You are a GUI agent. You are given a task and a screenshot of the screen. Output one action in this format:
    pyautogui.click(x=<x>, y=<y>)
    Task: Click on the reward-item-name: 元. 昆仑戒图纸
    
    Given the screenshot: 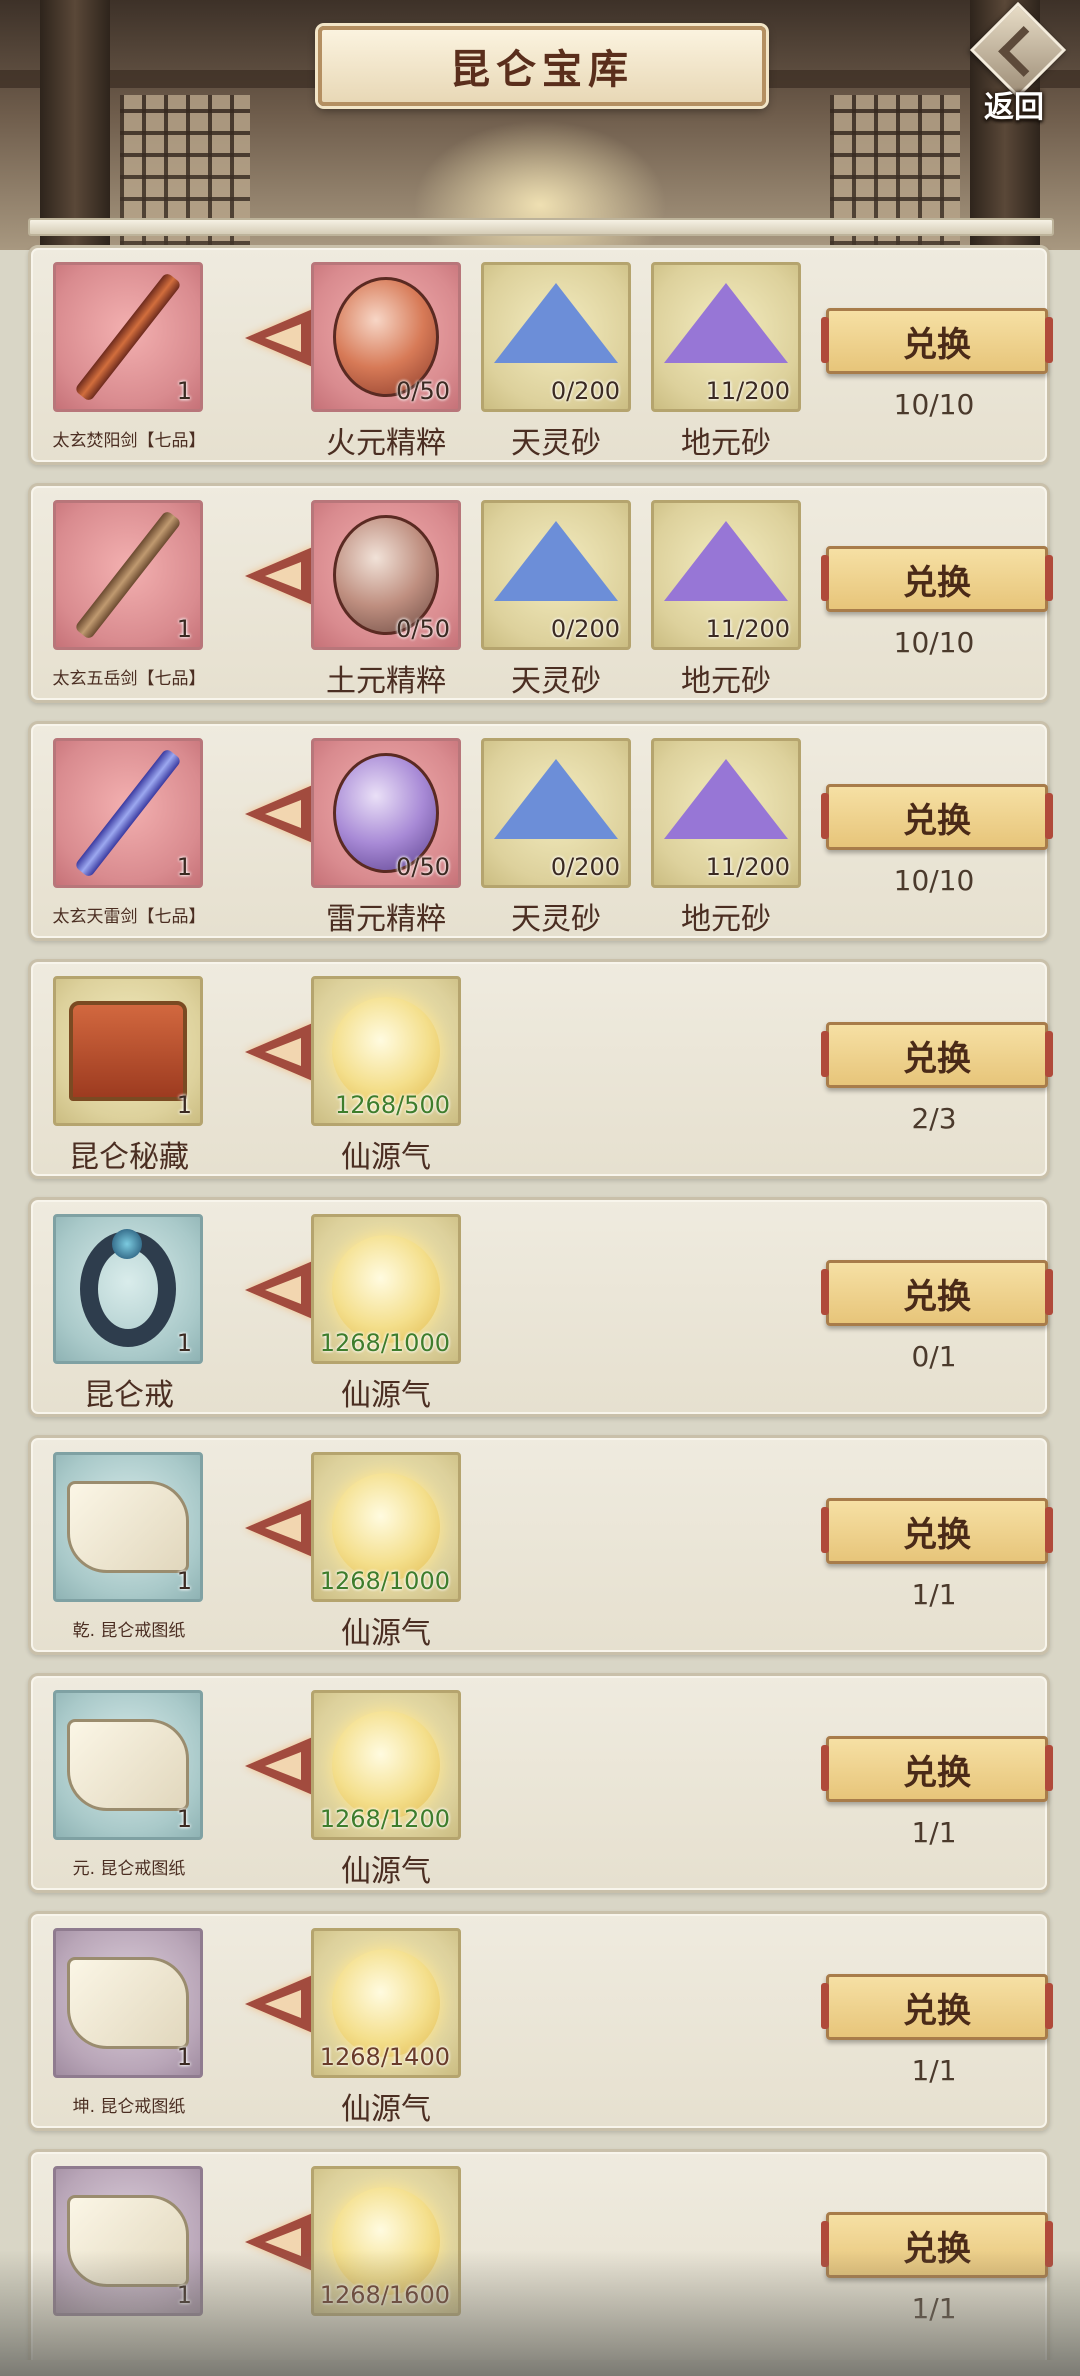 What is the action you would take?
    pyautogui.click(x=129, y=1869)
    